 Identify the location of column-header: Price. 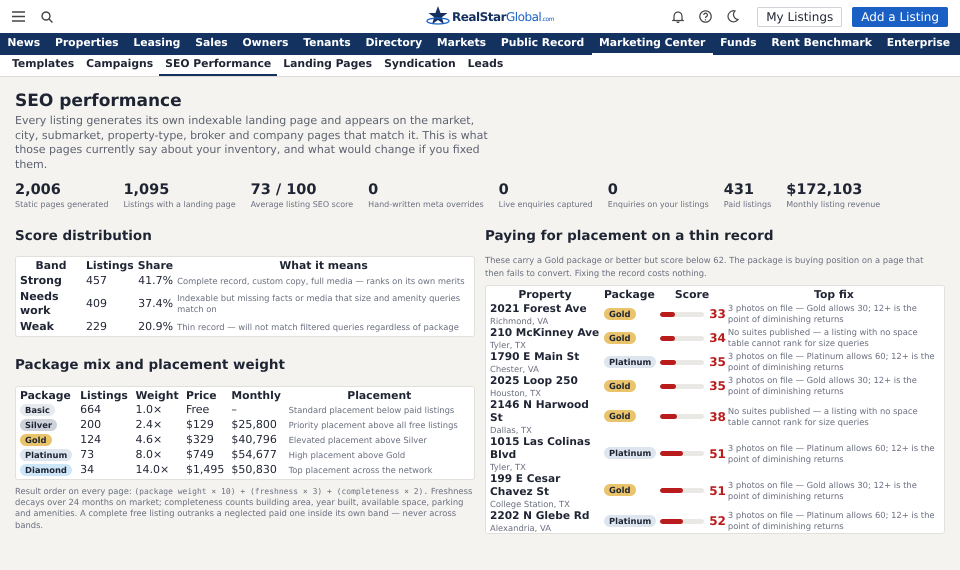
(201, 395).